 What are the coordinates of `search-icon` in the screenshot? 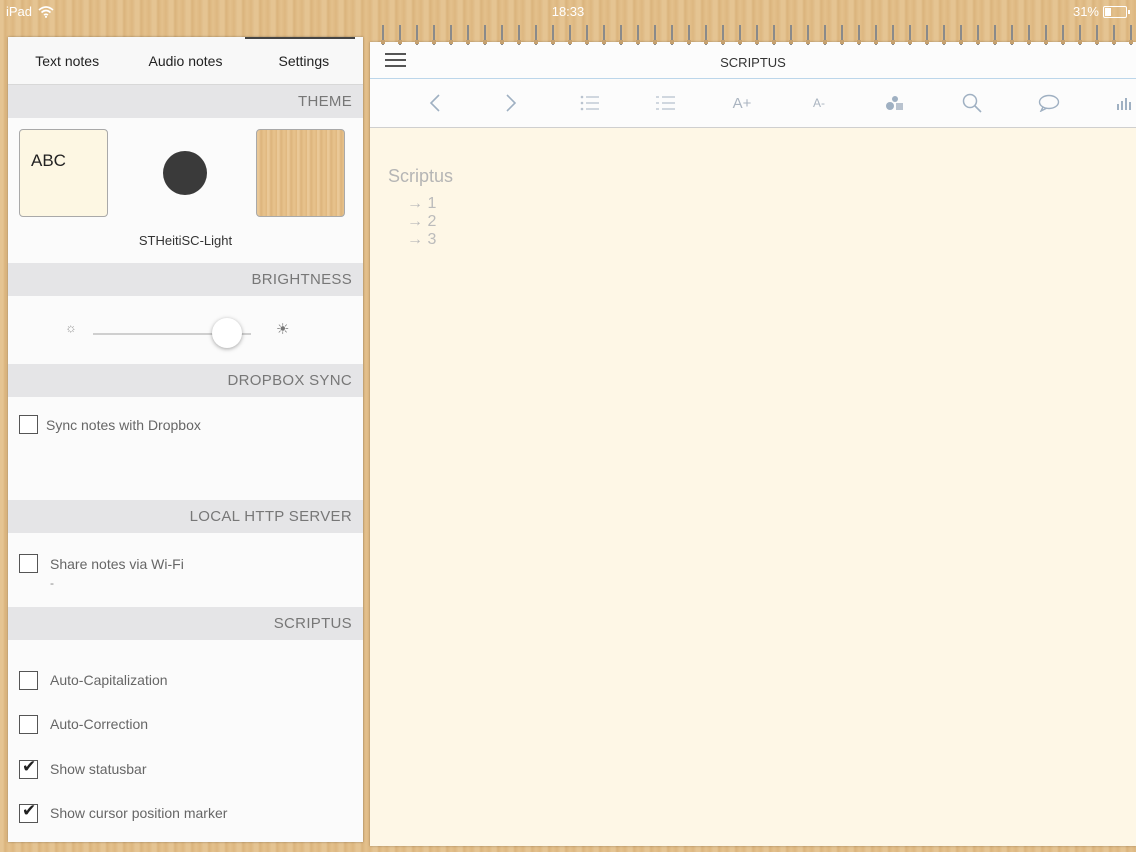 It's located at (972, 103).